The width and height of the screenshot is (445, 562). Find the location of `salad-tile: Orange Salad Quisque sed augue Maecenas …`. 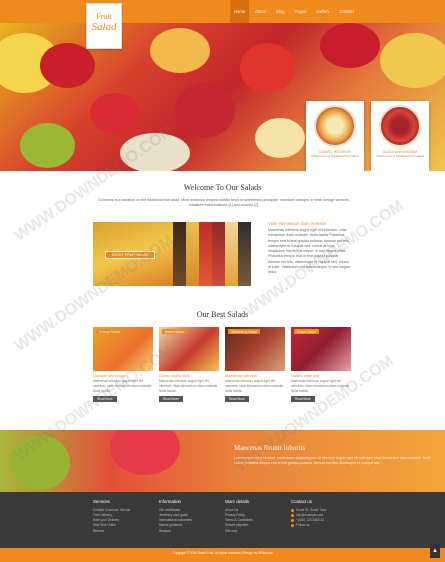

salad-tile: Orange Salad Quisque sed augue Maecenas … is located at coordinates (123, 365).